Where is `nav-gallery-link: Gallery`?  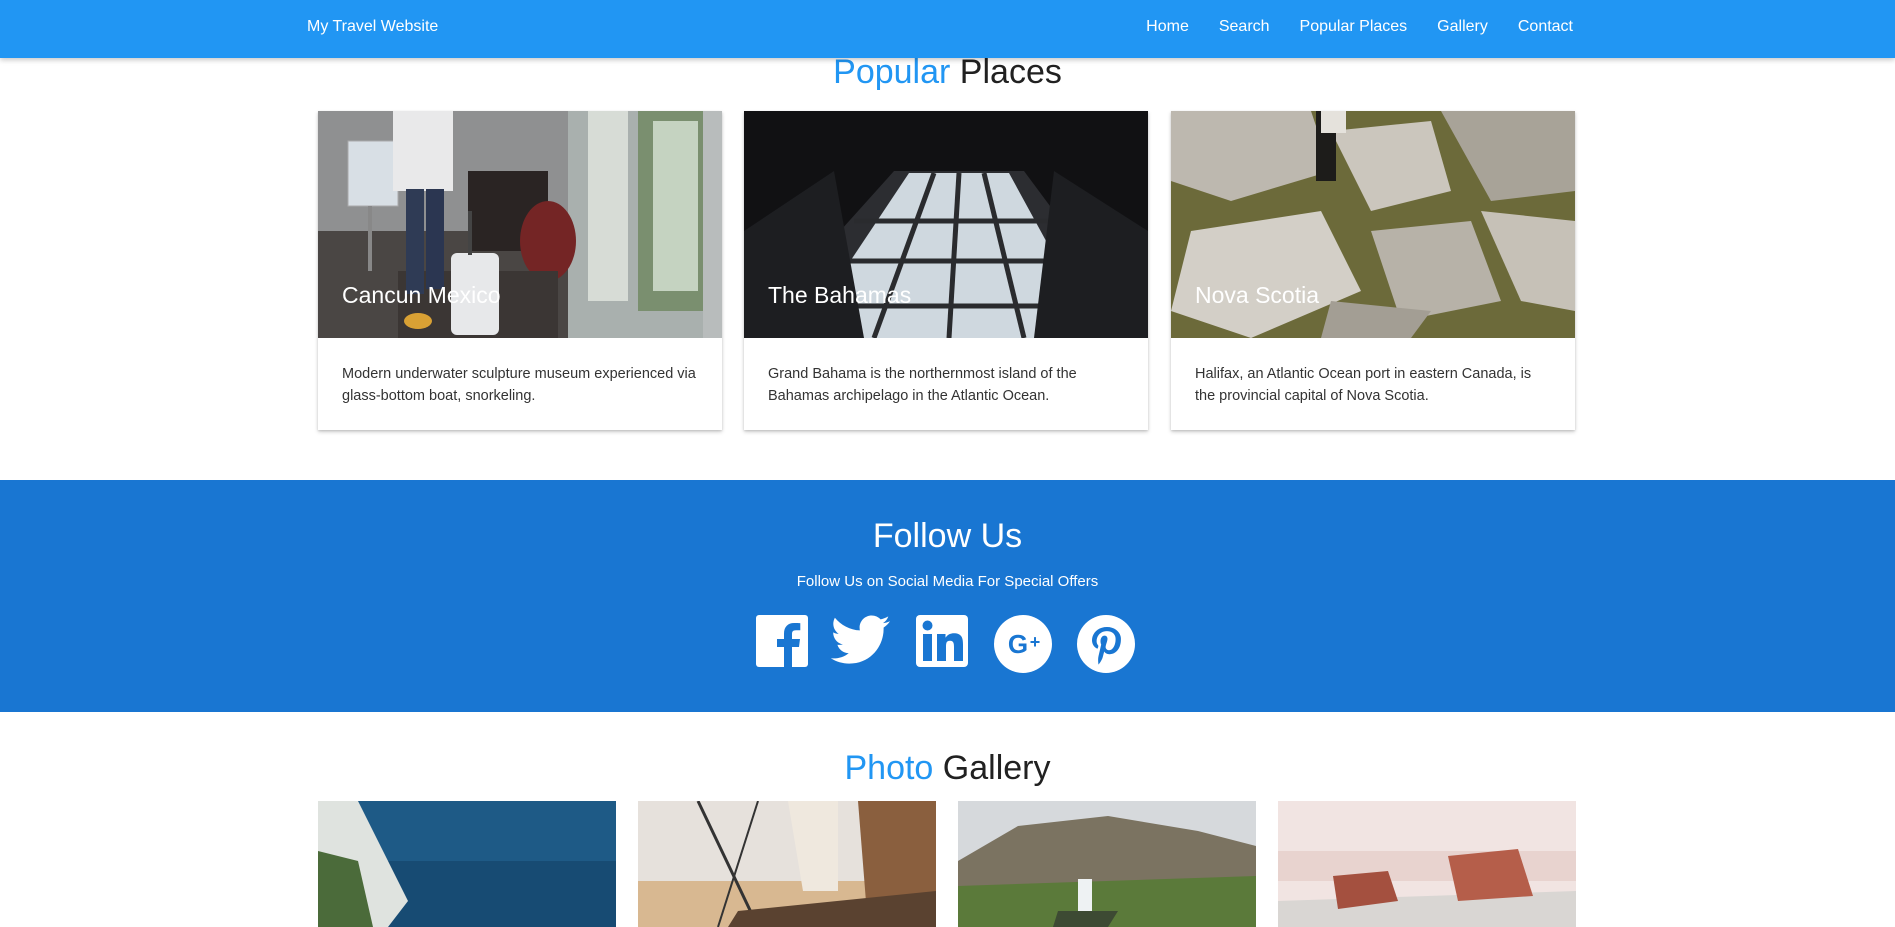 nav-gallery-link: Gallery is located at coordinates (1462, 27).